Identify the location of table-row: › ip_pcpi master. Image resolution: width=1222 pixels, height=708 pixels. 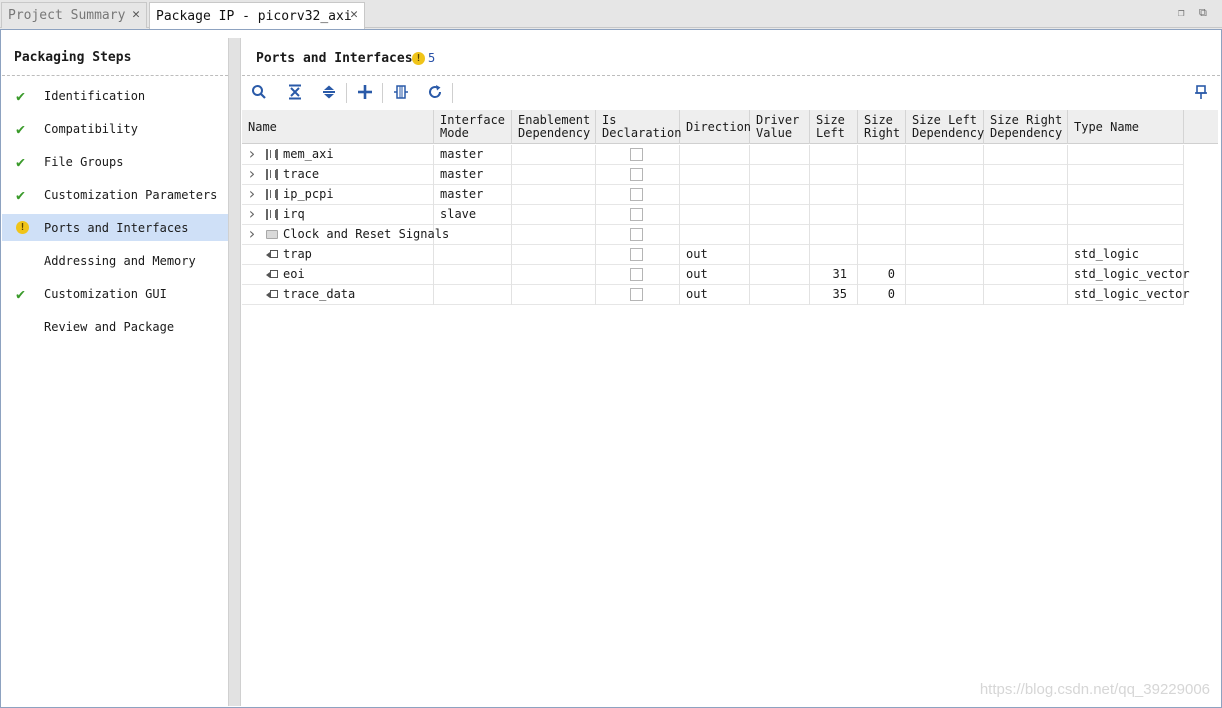
(713, 195).